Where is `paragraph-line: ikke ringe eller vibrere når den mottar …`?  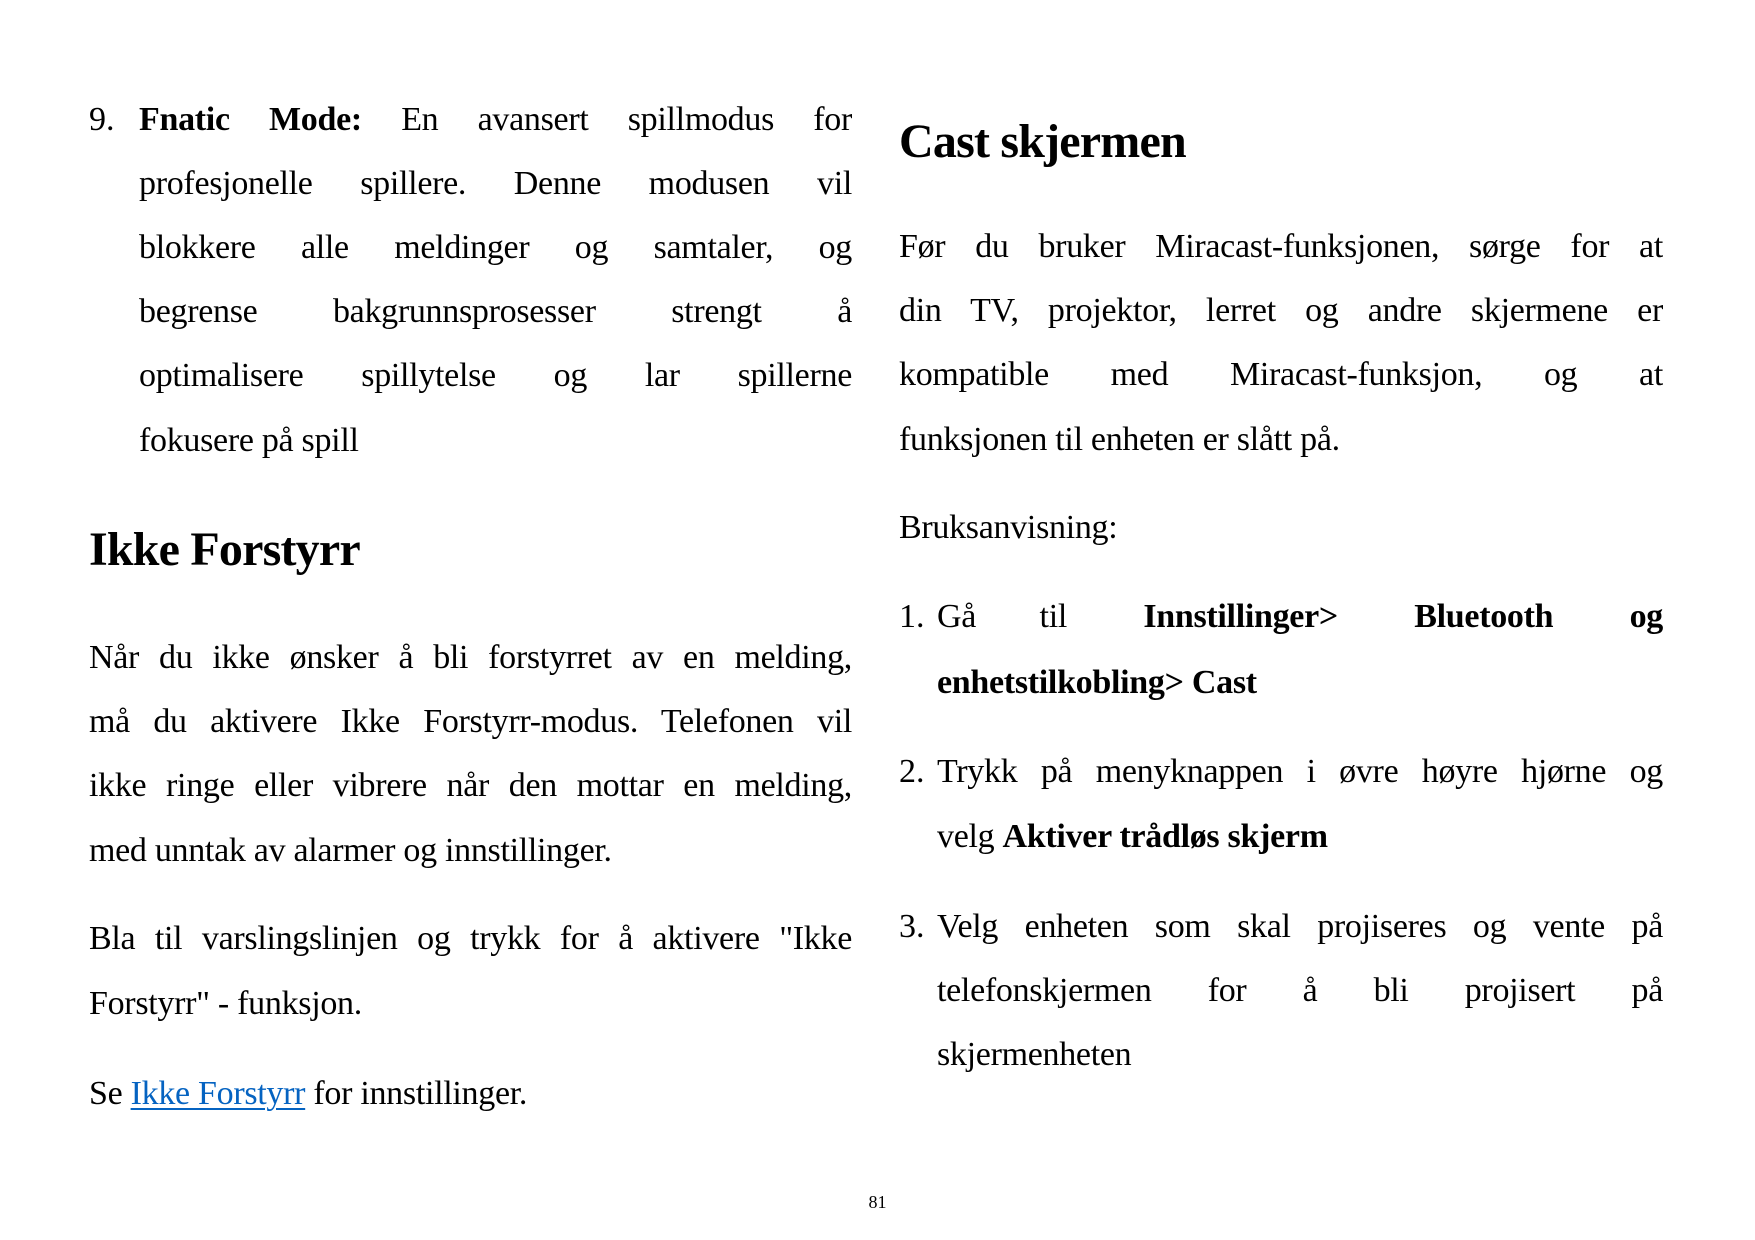 paragraph-line: ikke ringe eller vibrere når den mottar … is located at coordinates (470, 785).